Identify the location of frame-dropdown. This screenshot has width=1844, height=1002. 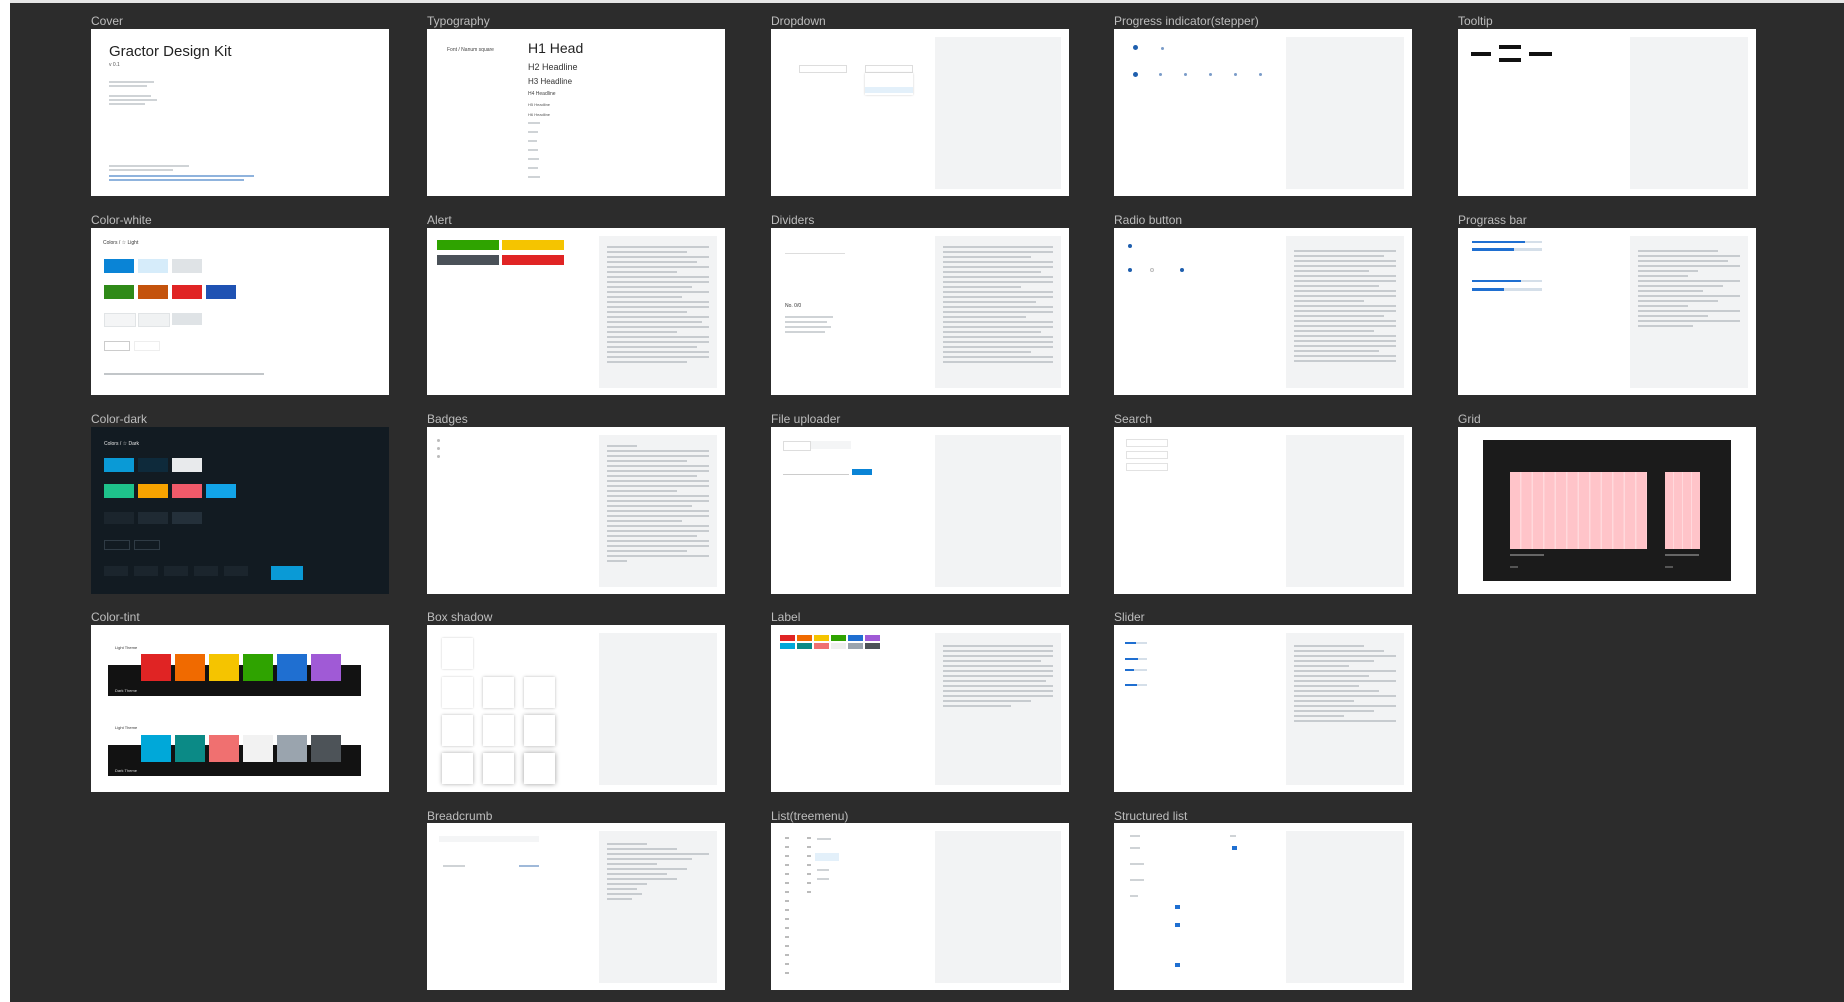
(920, 112).